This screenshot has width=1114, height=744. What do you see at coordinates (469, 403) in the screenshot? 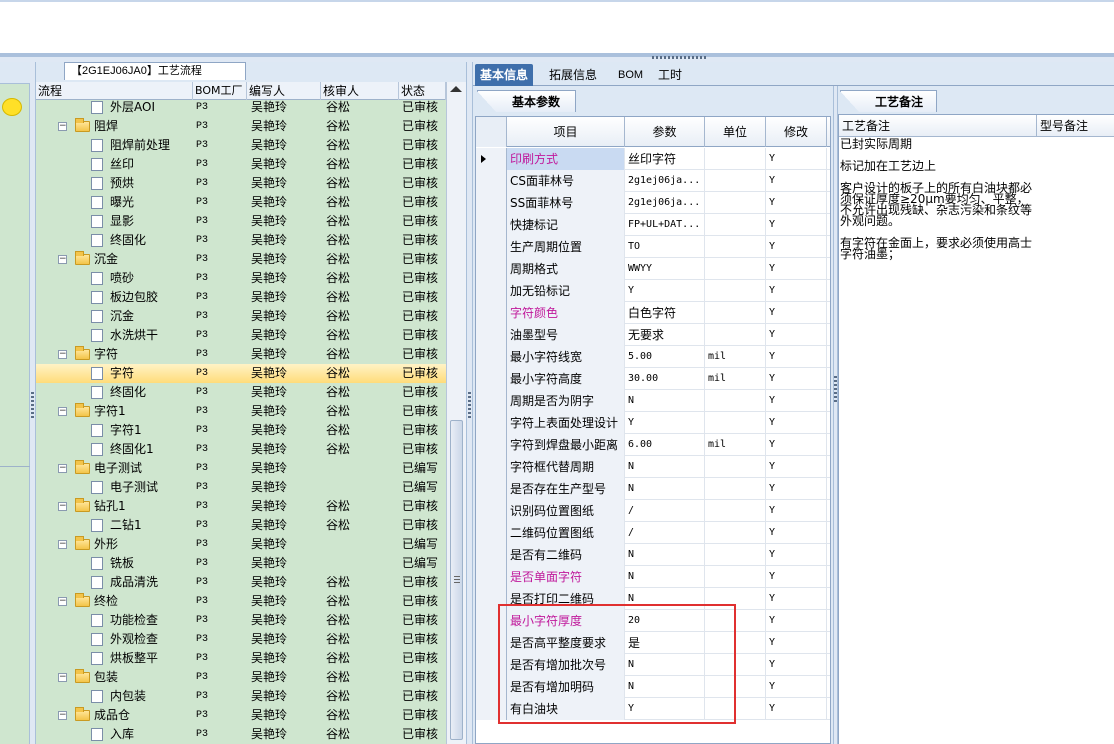
I see `middle-splitter` at bounding box center [469, 403].